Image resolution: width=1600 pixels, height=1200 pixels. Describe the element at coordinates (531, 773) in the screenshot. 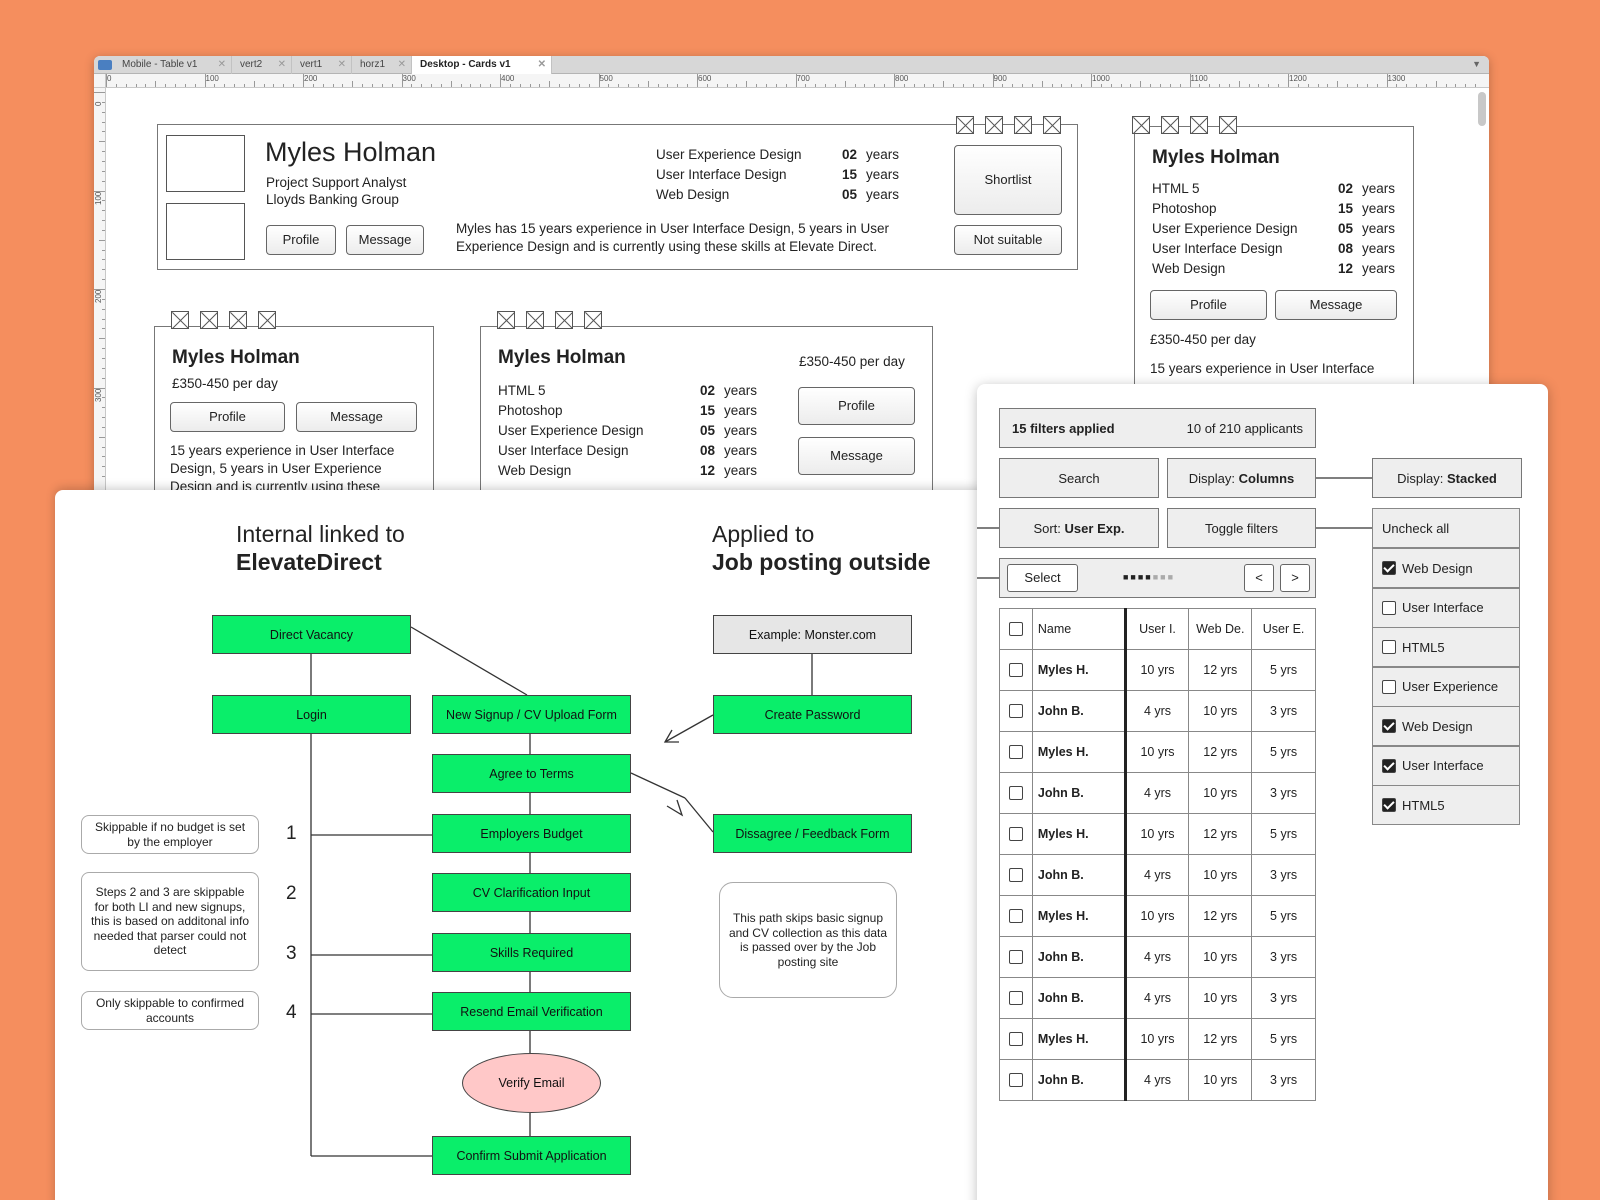

I see `agree-terms-node: Agree to Terms` at that location.